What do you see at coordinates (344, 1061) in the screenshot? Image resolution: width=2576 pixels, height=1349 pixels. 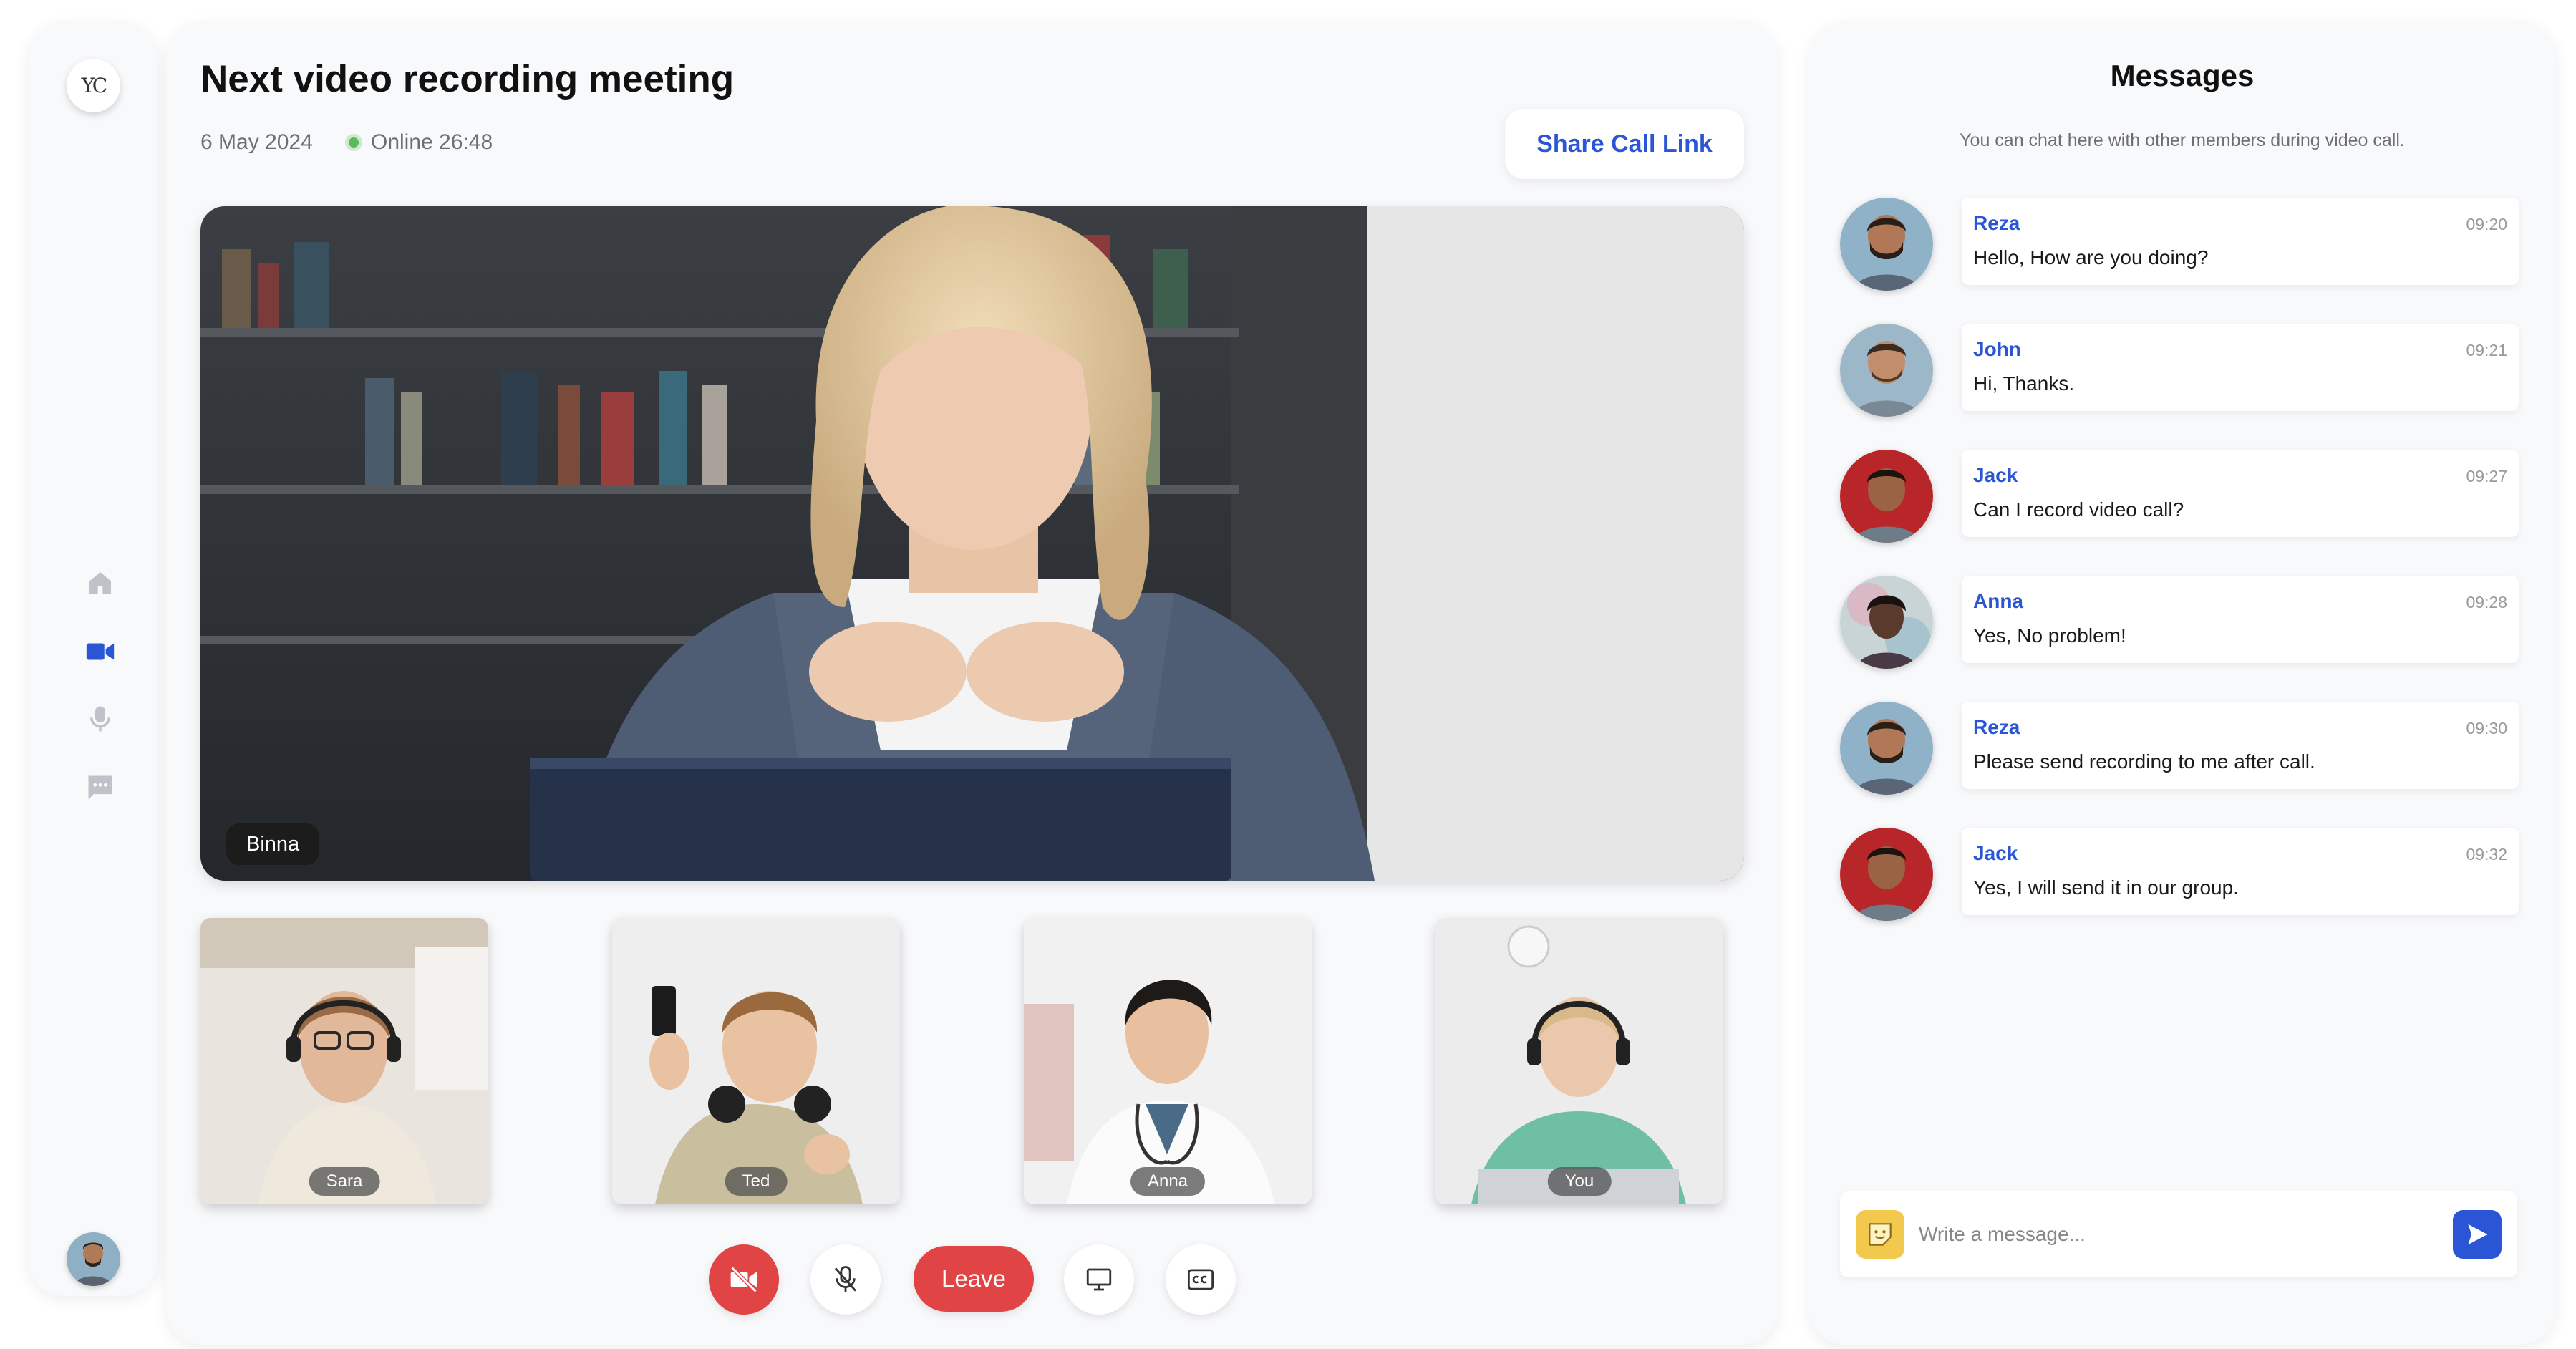 I see `participant-tile: Sara` at bounding box center [344, 1061].